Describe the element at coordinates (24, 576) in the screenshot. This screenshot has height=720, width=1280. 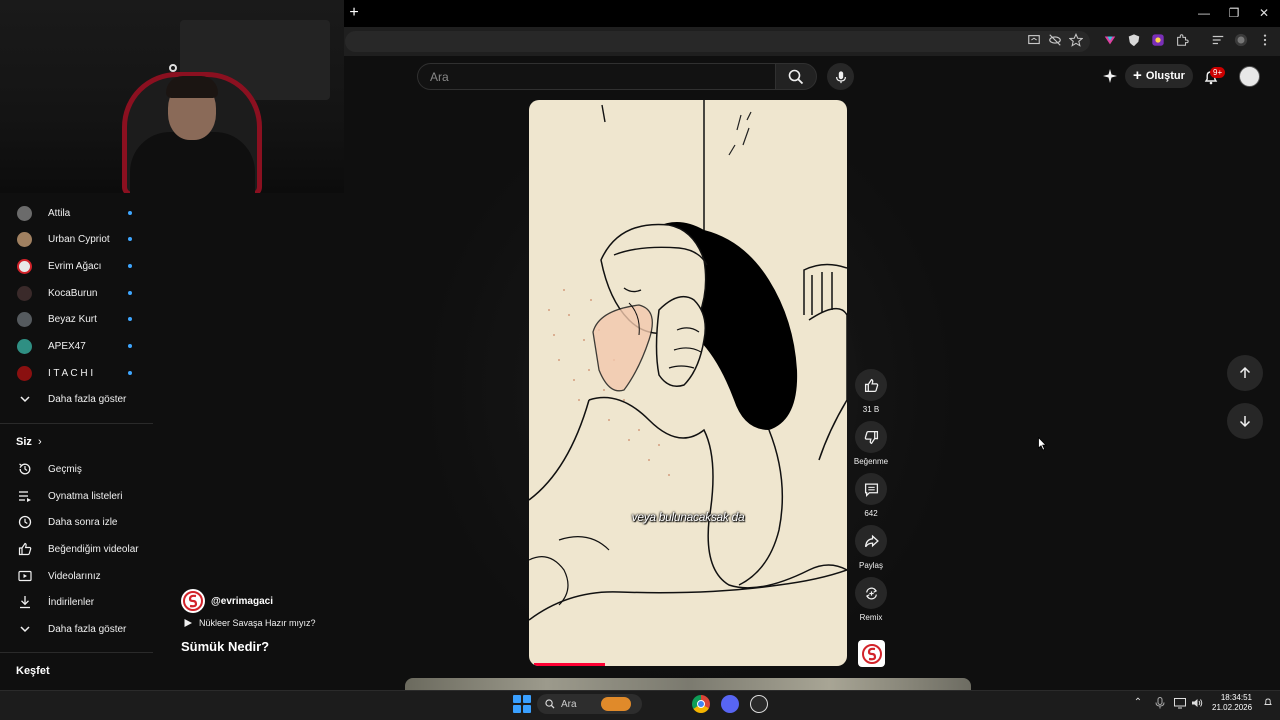
I see `your-videos-icon` at that location.